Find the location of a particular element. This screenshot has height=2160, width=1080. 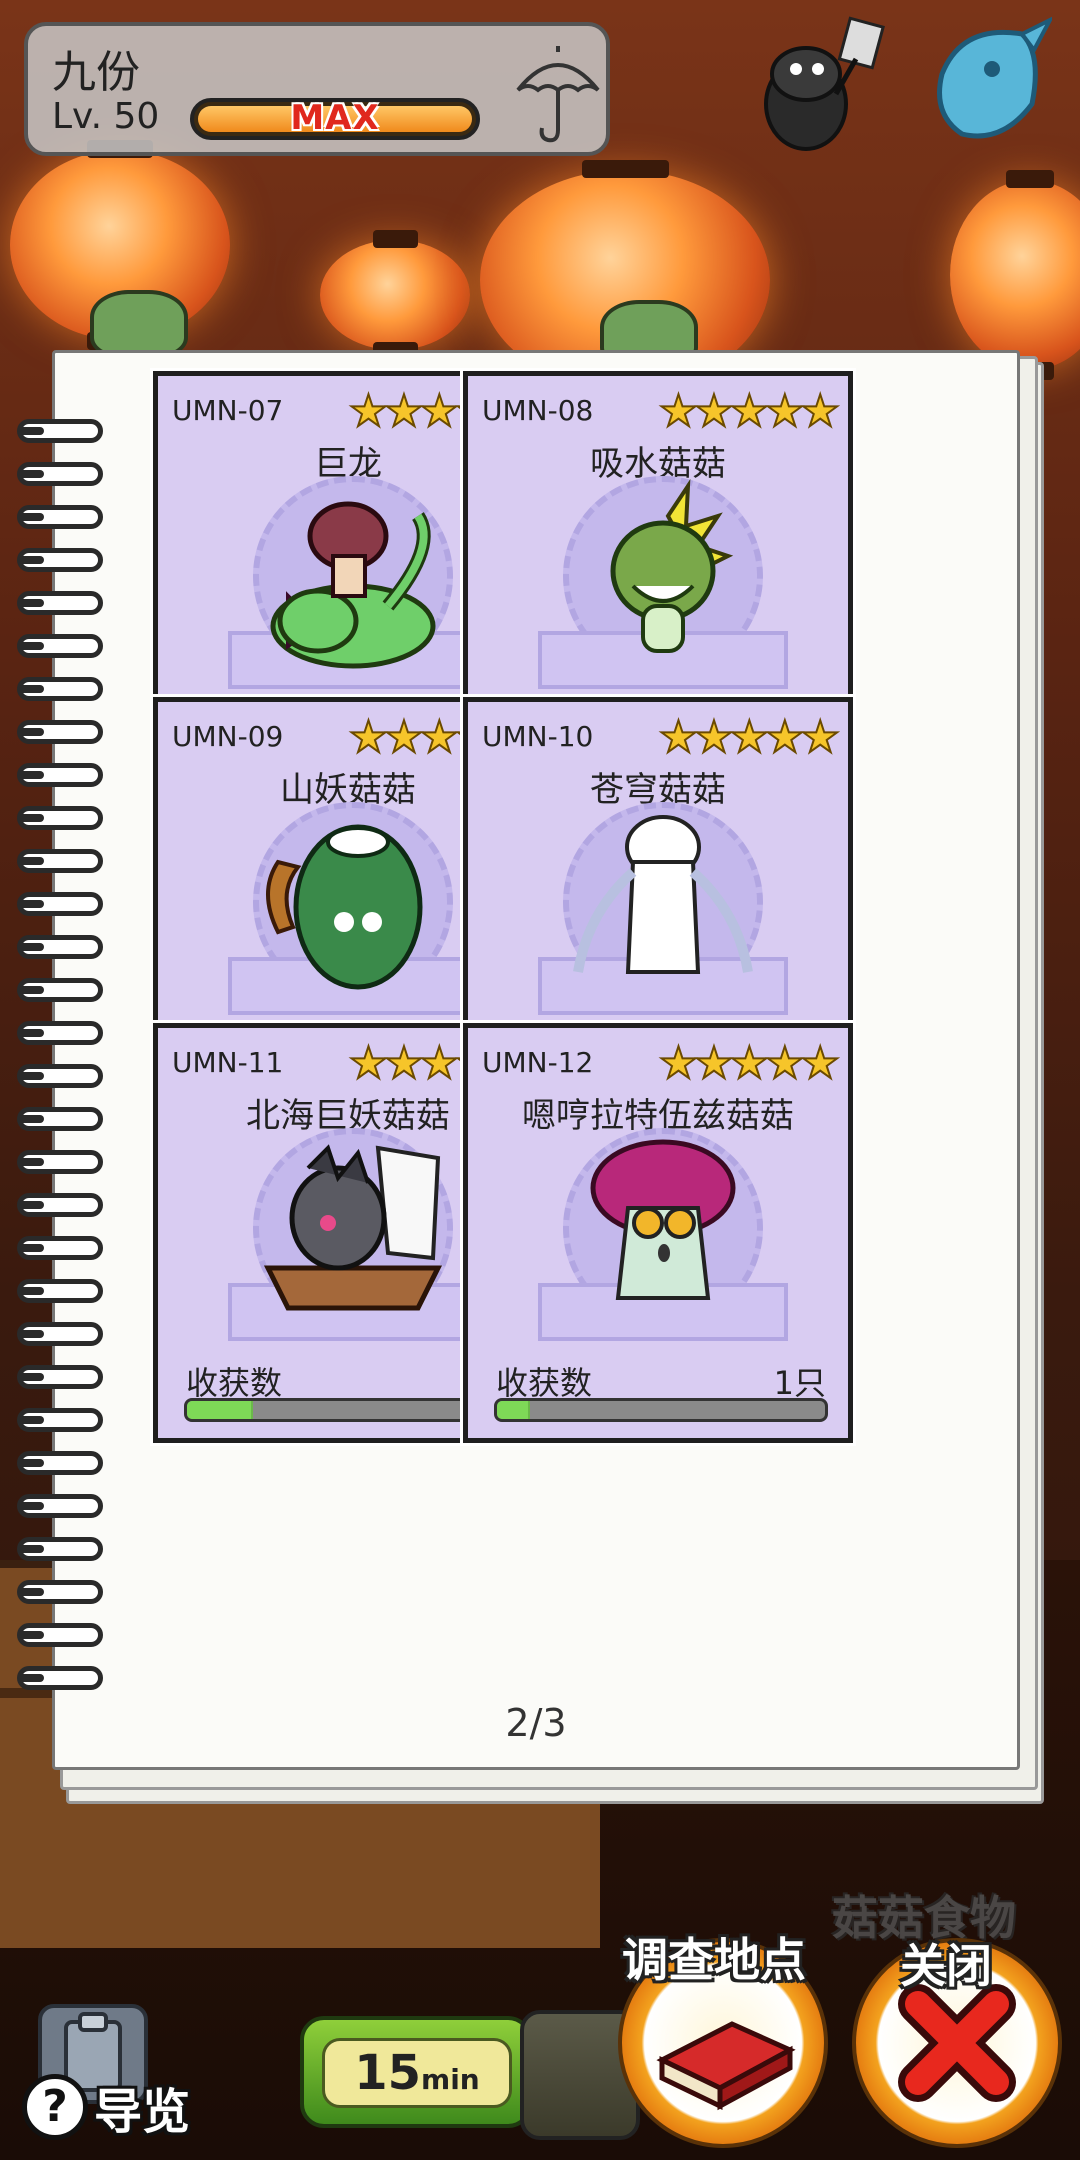

card-code: UMN-08 is located at coordinates (538, 410).